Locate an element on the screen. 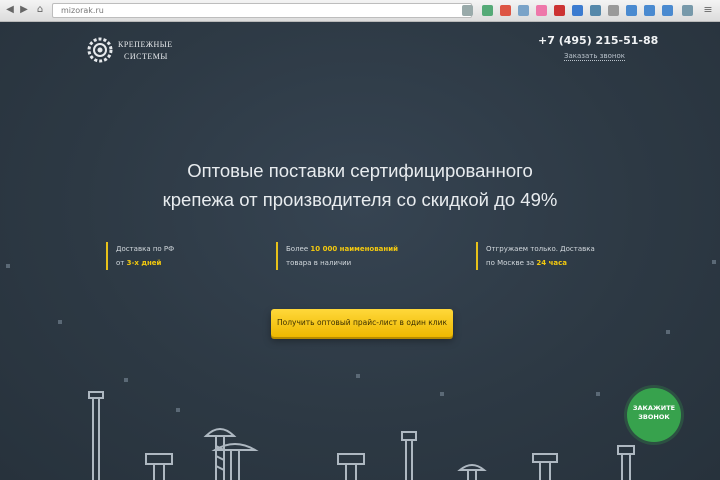 The height and width of the screenshot is (480, 720). address-text: mizorak.ru is located at coordinates (82, 10).